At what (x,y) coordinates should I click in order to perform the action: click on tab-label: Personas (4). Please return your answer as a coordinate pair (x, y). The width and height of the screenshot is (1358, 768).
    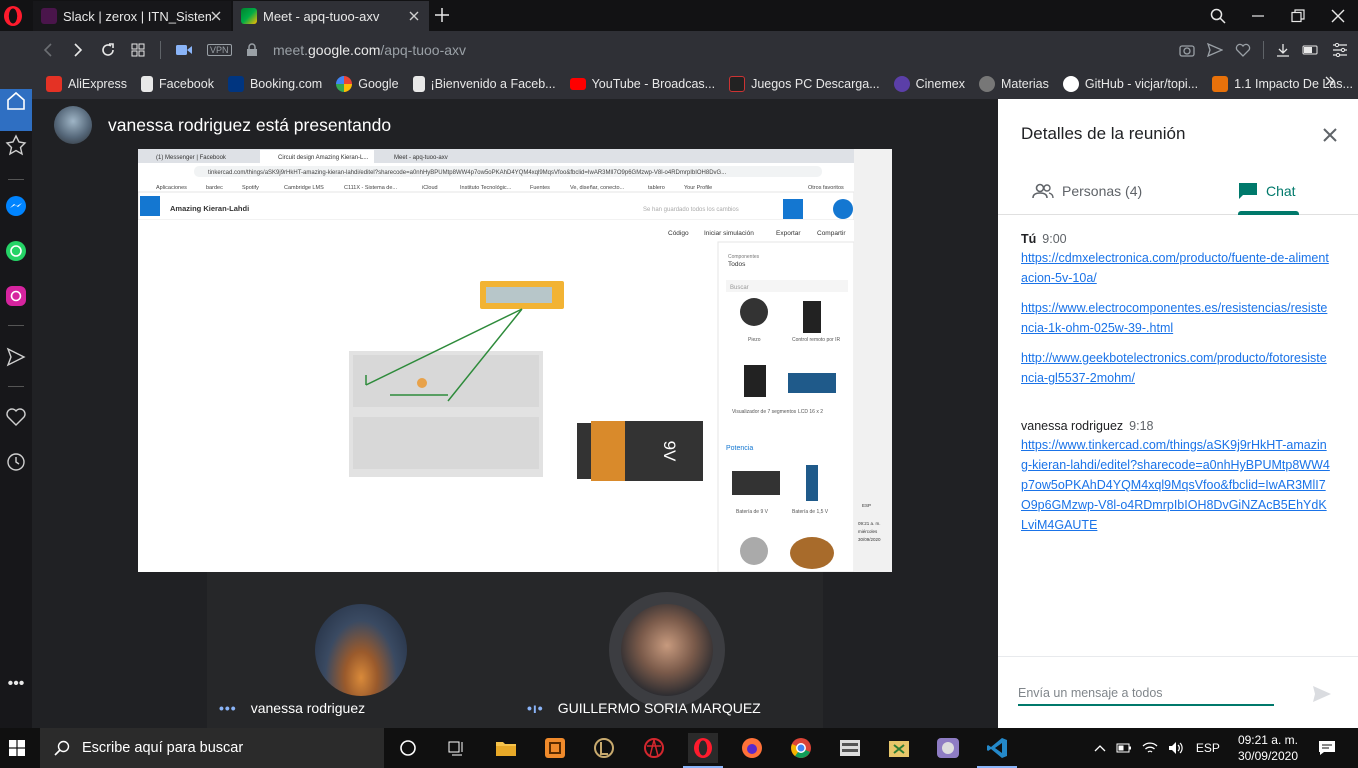
    Looking at the image, I should click on (1102, 191).